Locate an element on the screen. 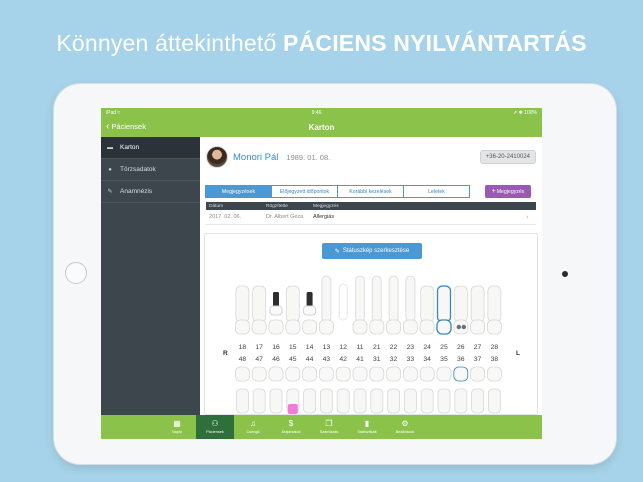 The image size is (643, 482). tooth-number: 14 is located at coordinates (309, 347).